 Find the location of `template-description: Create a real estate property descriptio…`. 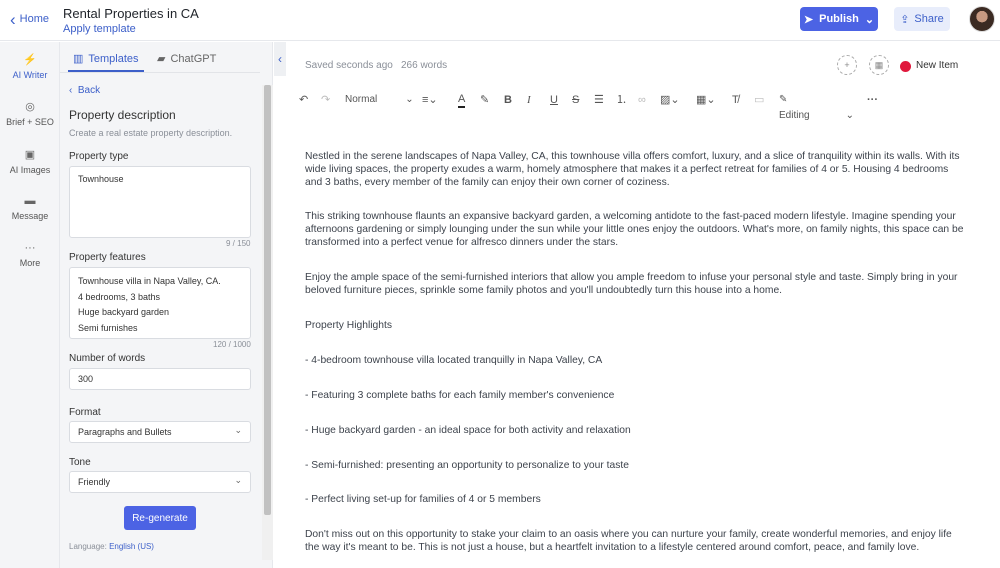

template-description: Create a real estate property descriptio… is located at coordinates (151, 133).